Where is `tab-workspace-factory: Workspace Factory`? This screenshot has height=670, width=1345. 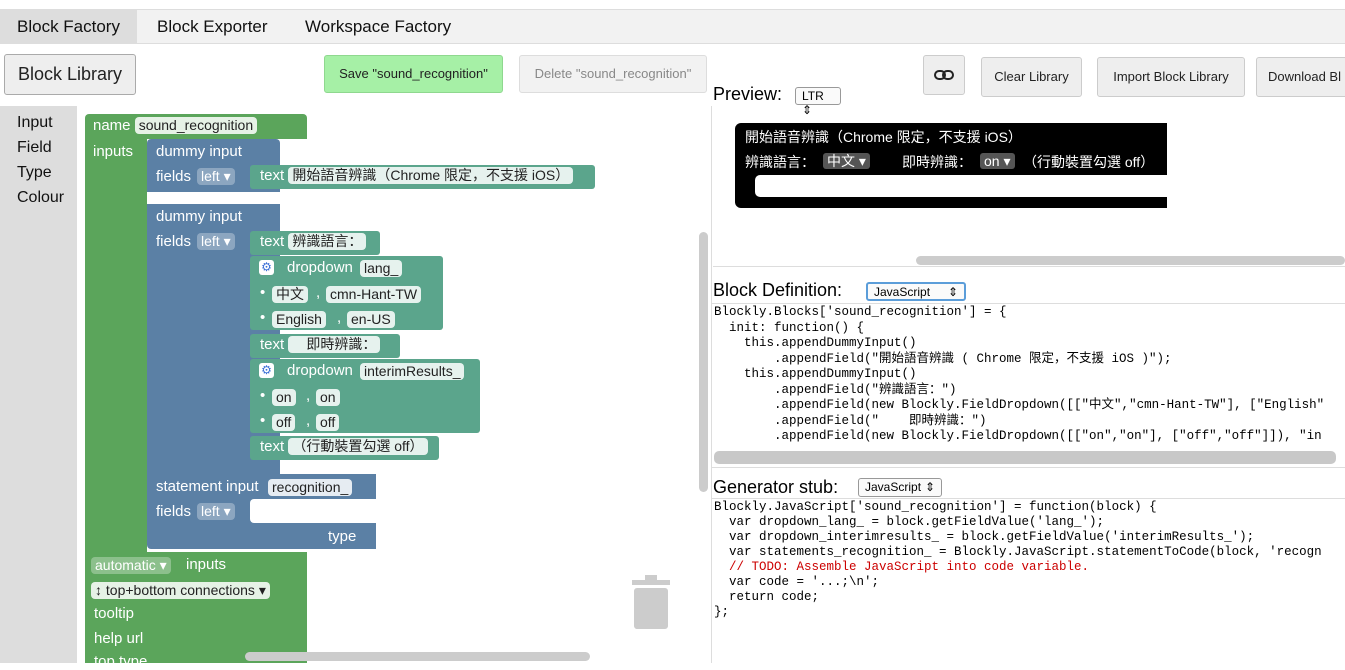 tab-workspace-factory: Workspace Factory is located at coordinates (378, 26).